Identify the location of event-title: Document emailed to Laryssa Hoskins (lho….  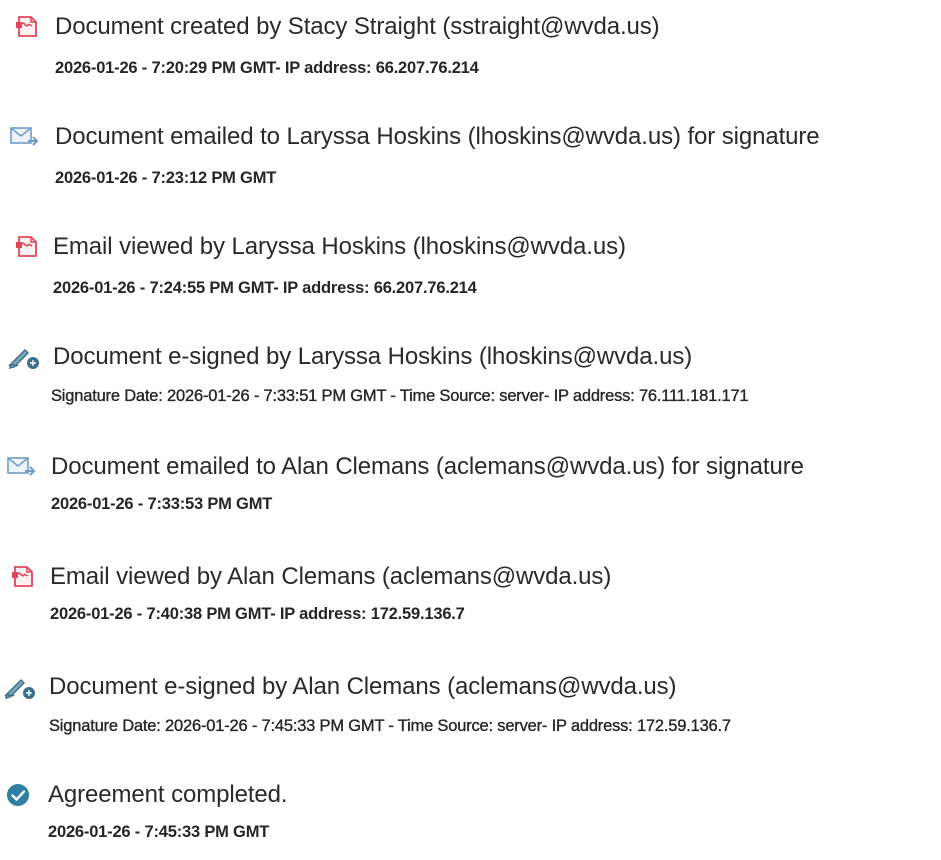
(437, 136).